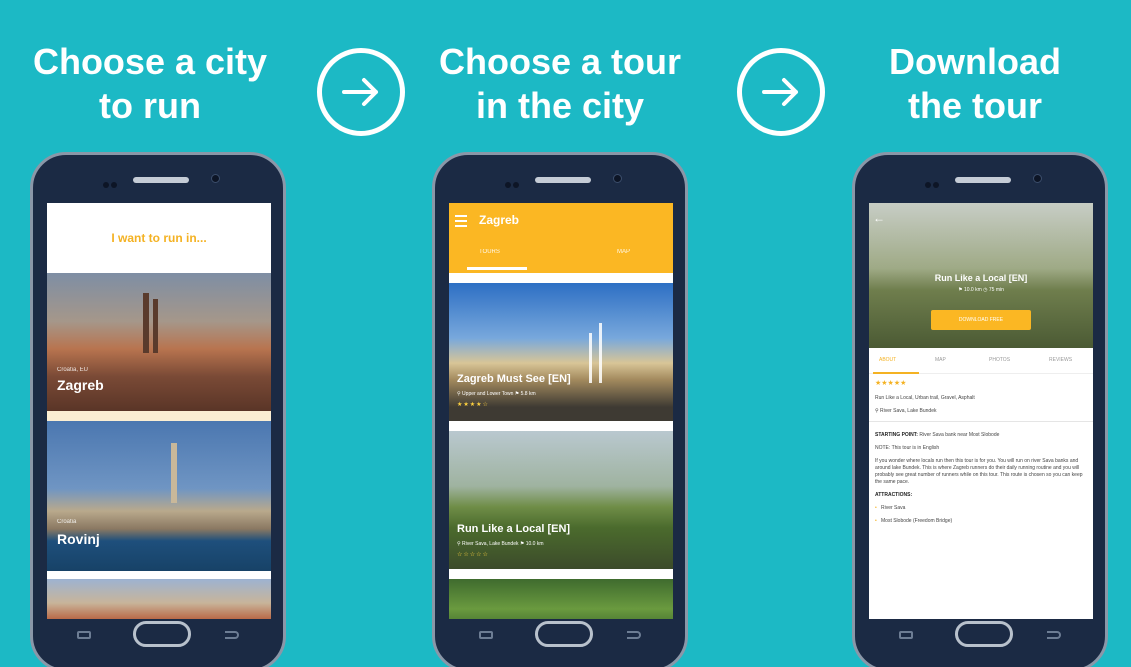 The width and height of the screenshot is (1131, 667). I want to click on app-bar: Zagreb TOURS MAP, so click(561, 238).